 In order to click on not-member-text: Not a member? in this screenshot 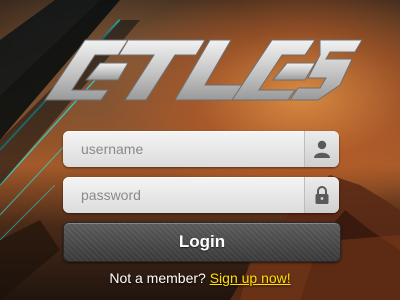, I will do `click(157, 278)`.